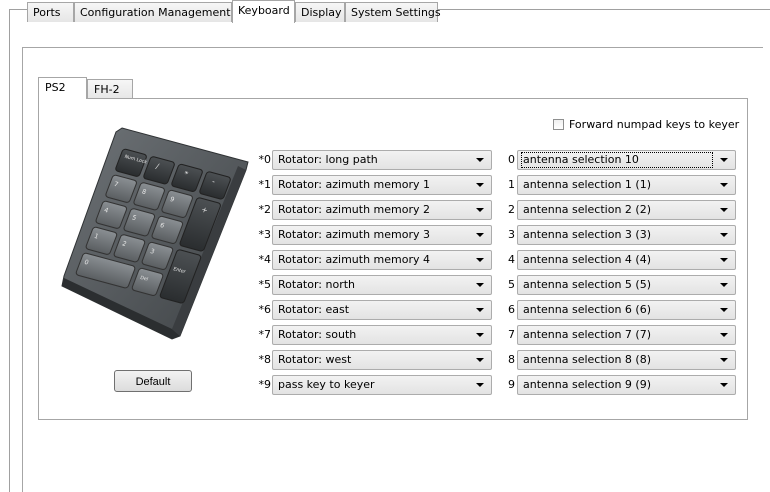  Describe the element at coordinates (263, 11) in the screenshot. I see `tab-keyboard: Keyboard` at that location.